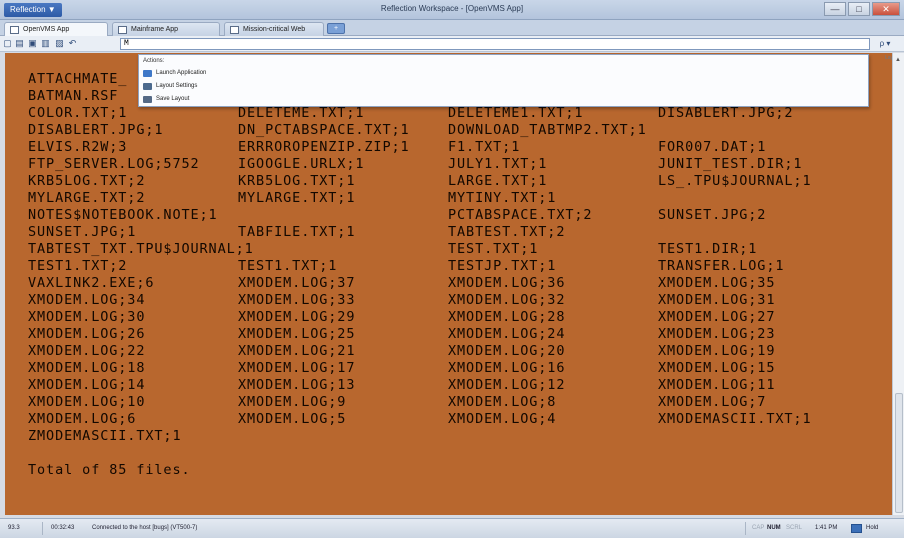 This screenshot has width=904, height=538. I want to click on file-entry: XMODEM.LOG;6, so click(82, 419).